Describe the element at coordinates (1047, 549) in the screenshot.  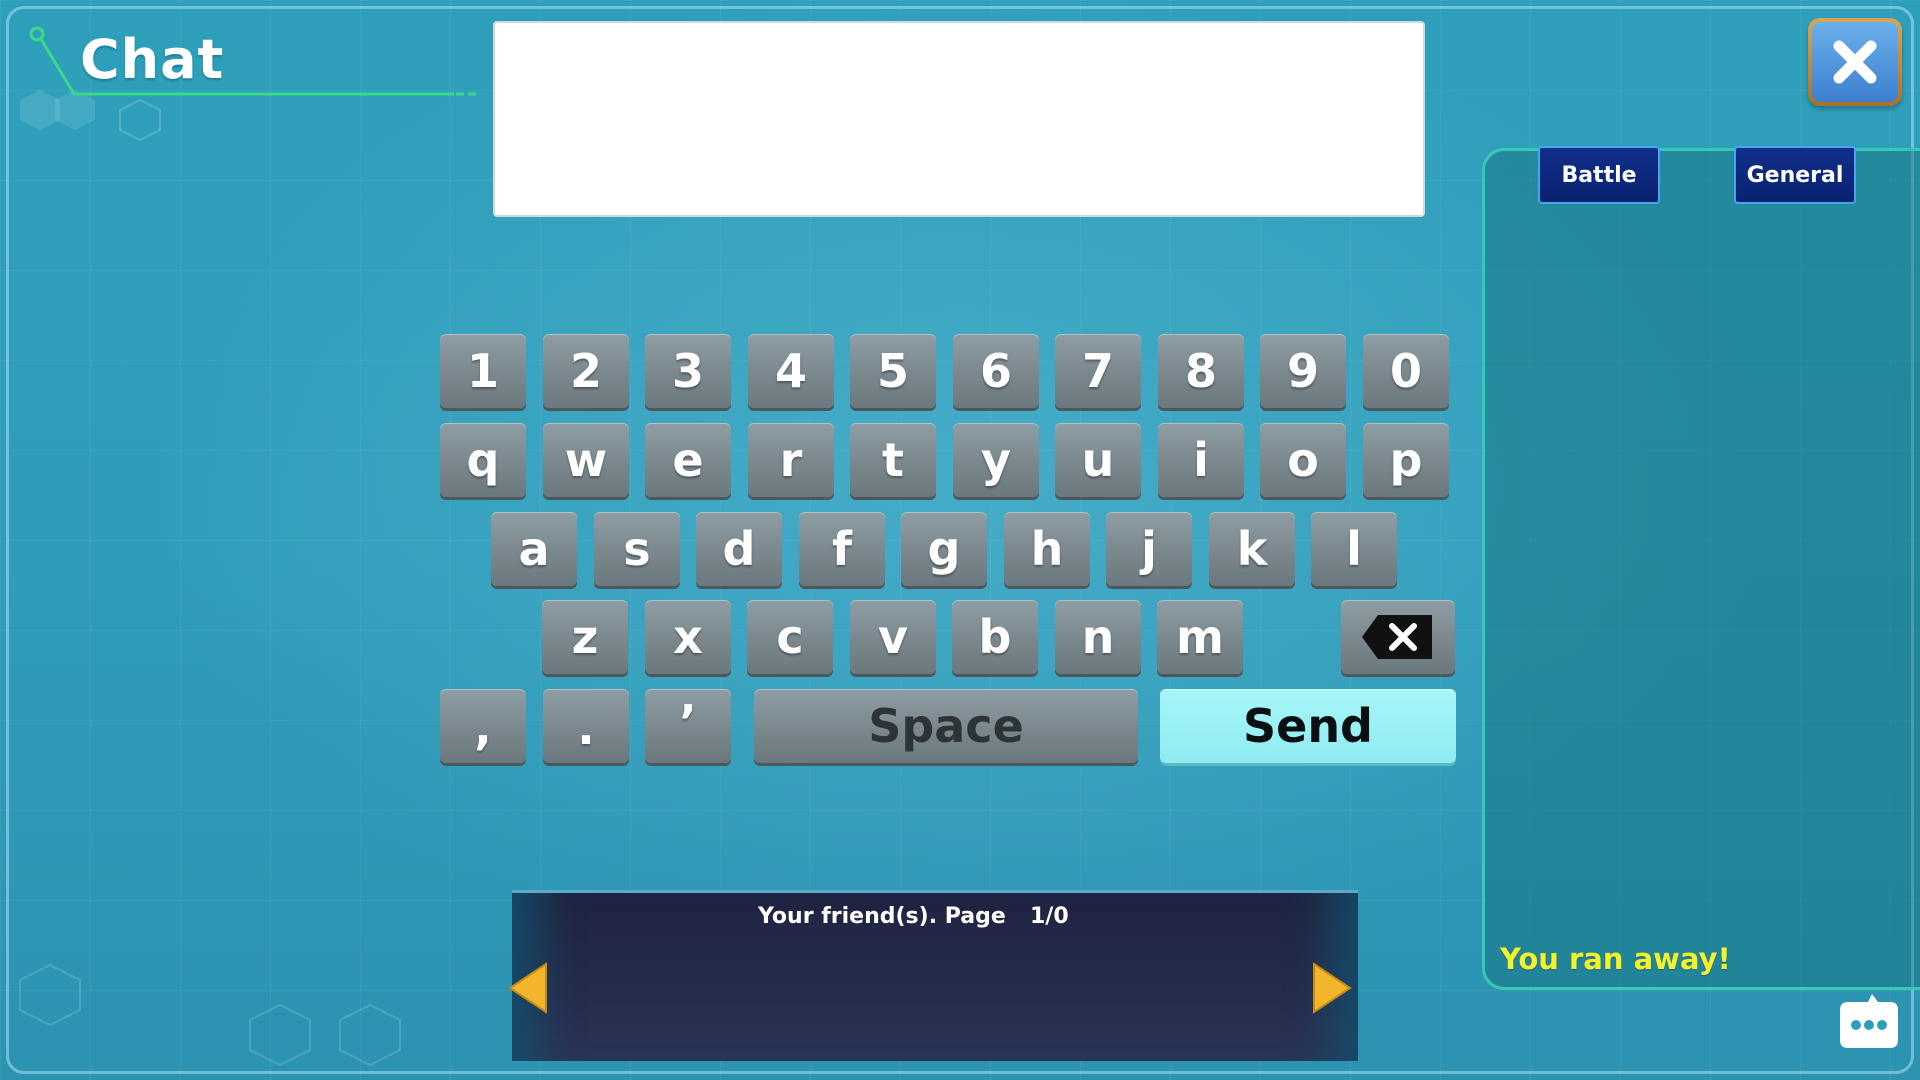
I see `key-h: h` at that location.